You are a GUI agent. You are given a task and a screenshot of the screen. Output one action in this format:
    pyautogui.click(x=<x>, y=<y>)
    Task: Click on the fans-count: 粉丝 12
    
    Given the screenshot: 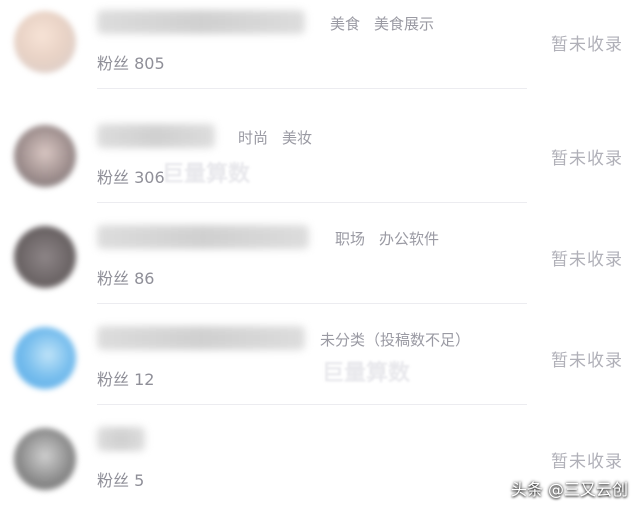 What is the action you would take?
    pyautogui.click(x=126, y=379)
    